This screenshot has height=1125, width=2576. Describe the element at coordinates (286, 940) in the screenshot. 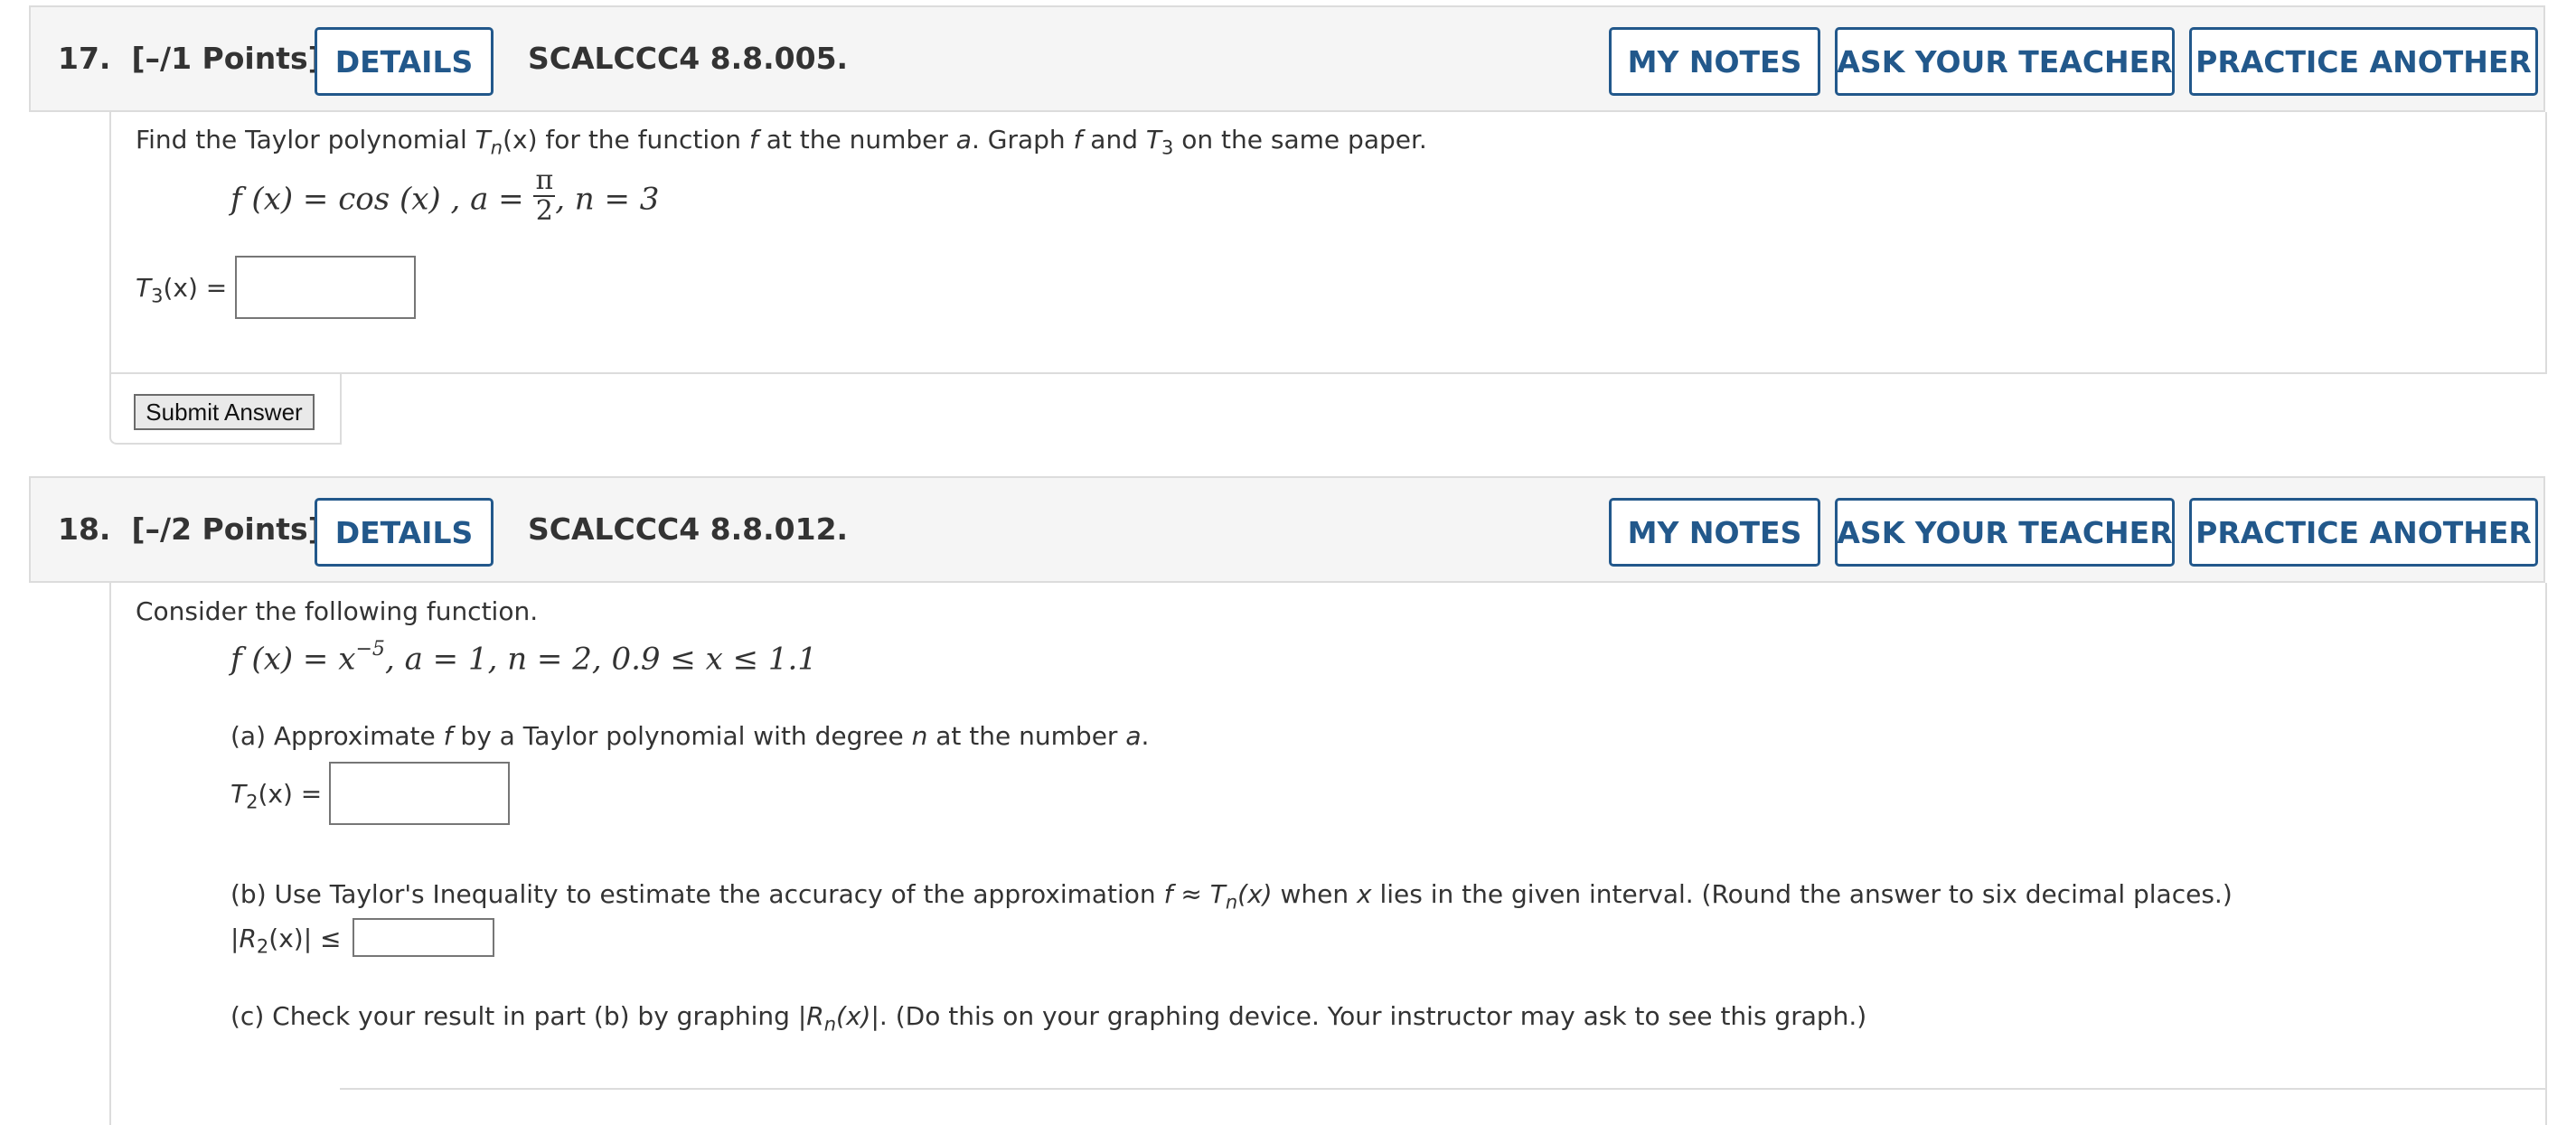

I see `answer-label-r2: |R2(x)| ≤` at that location.